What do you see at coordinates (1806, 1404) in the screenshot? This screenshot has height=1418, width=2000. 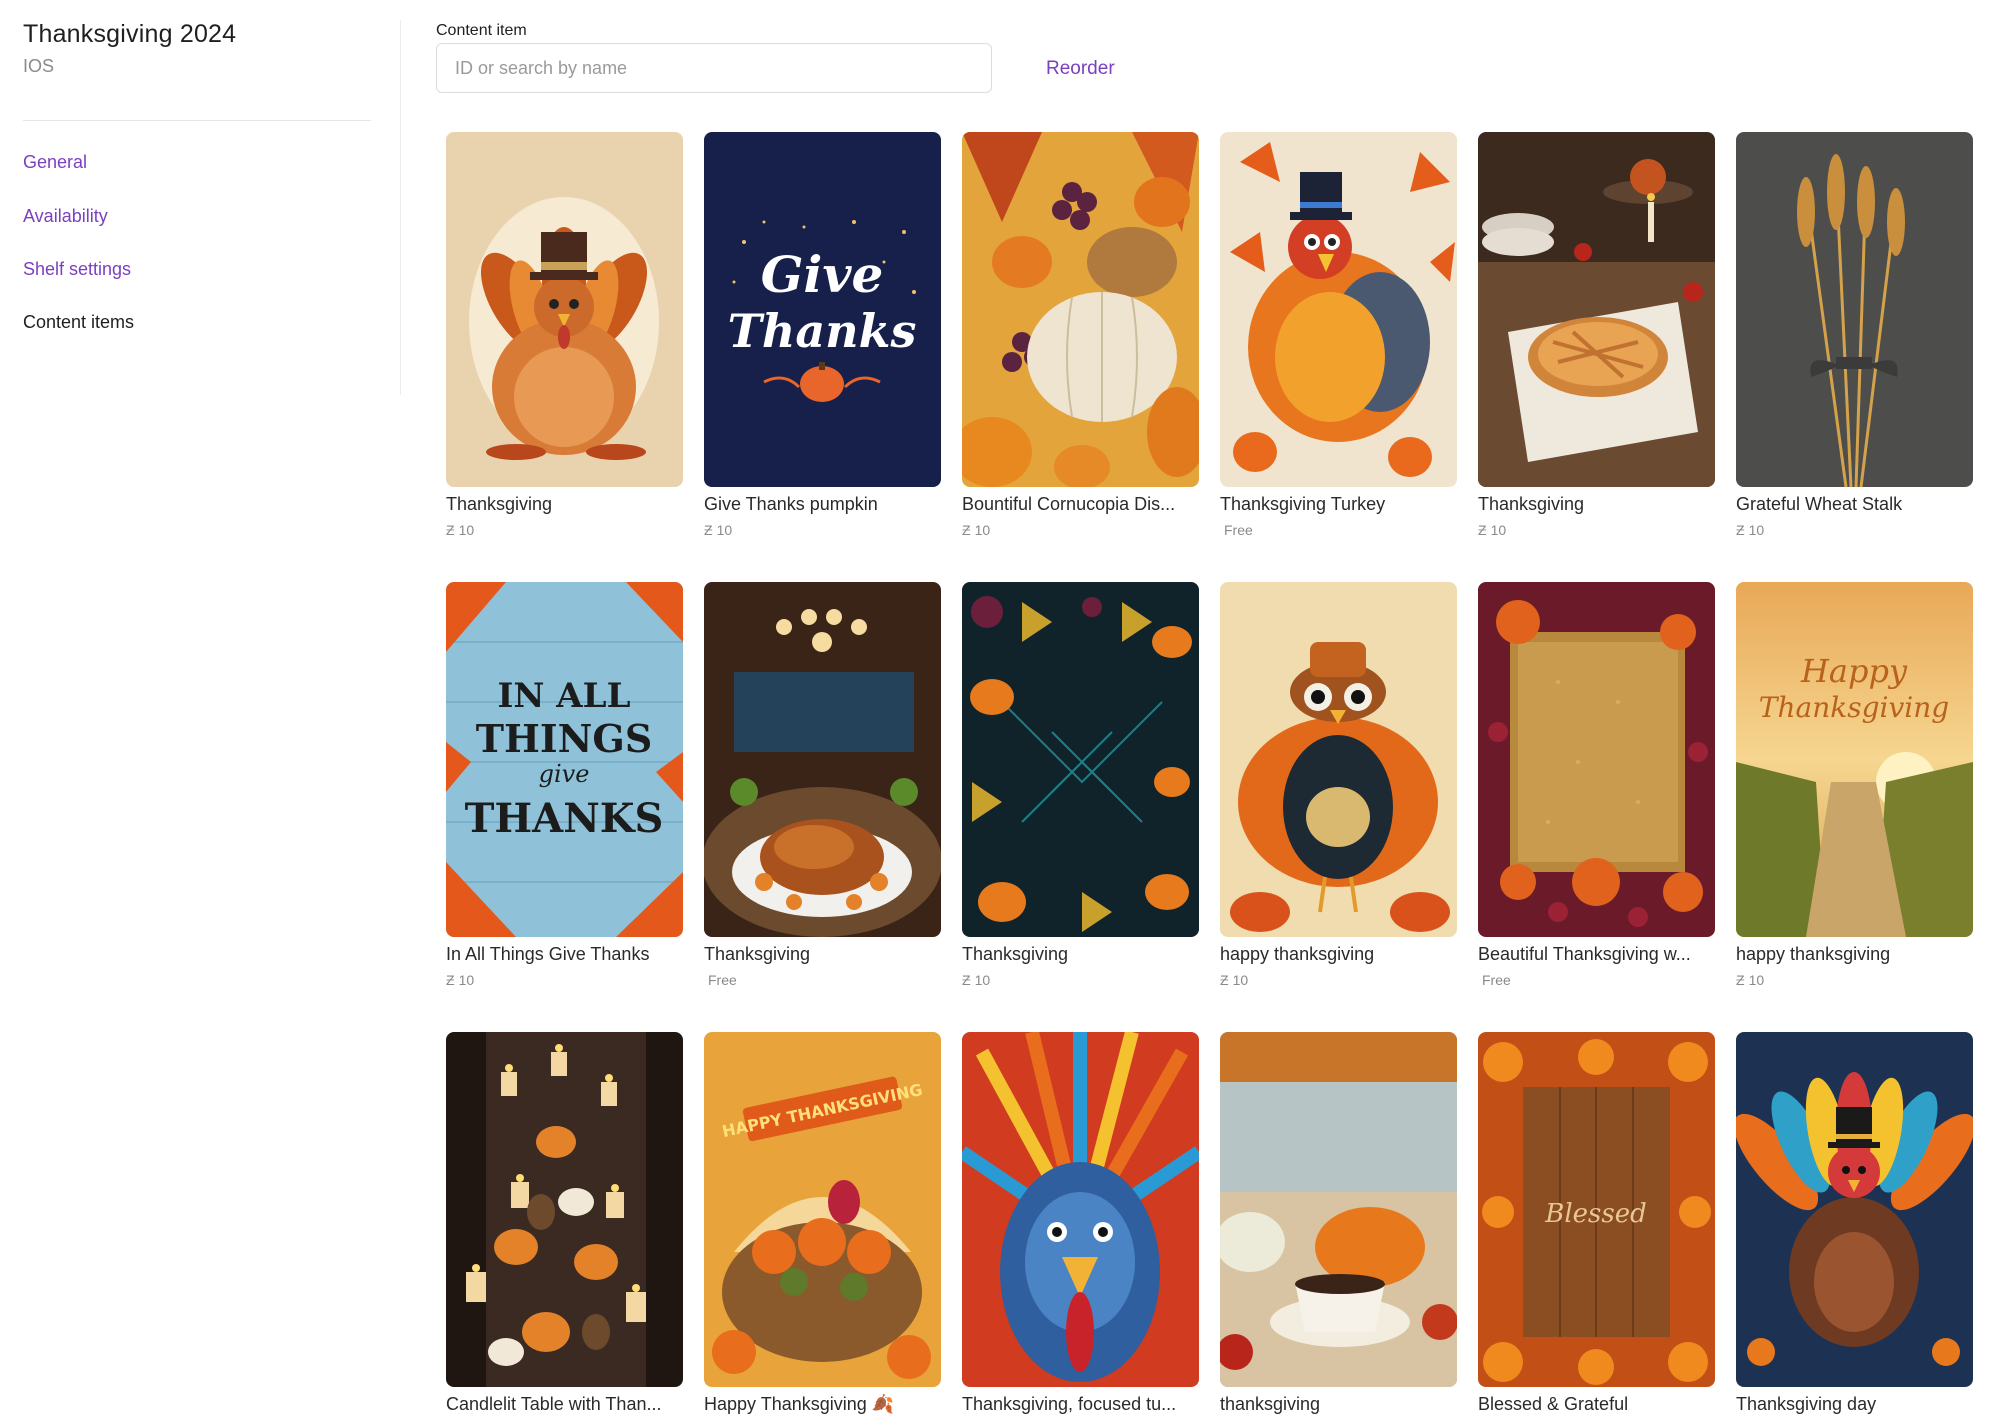 I see `card-title: Thanksgiving day` at bounding box center [1806, 1404].